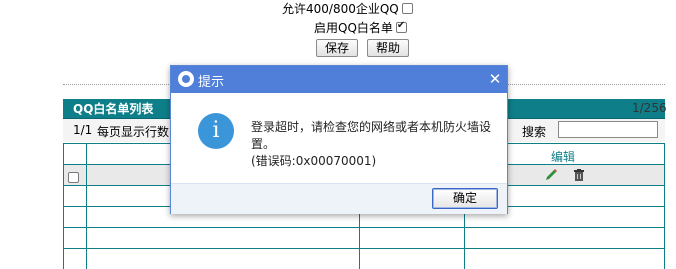  What do you see at coordinates (340, 9) in the screenshot?
I see `allow-400-label: 允许400/800企业QQ` at bounding box center [340, 9].